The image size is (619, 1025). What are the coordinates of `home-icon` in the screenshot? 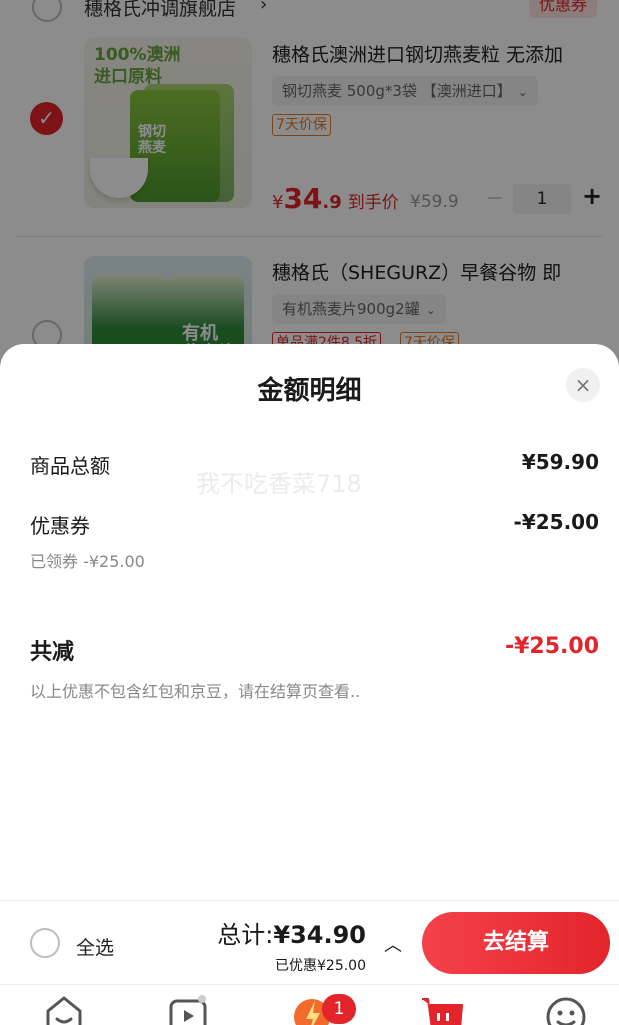 It's located at (64, 1008).